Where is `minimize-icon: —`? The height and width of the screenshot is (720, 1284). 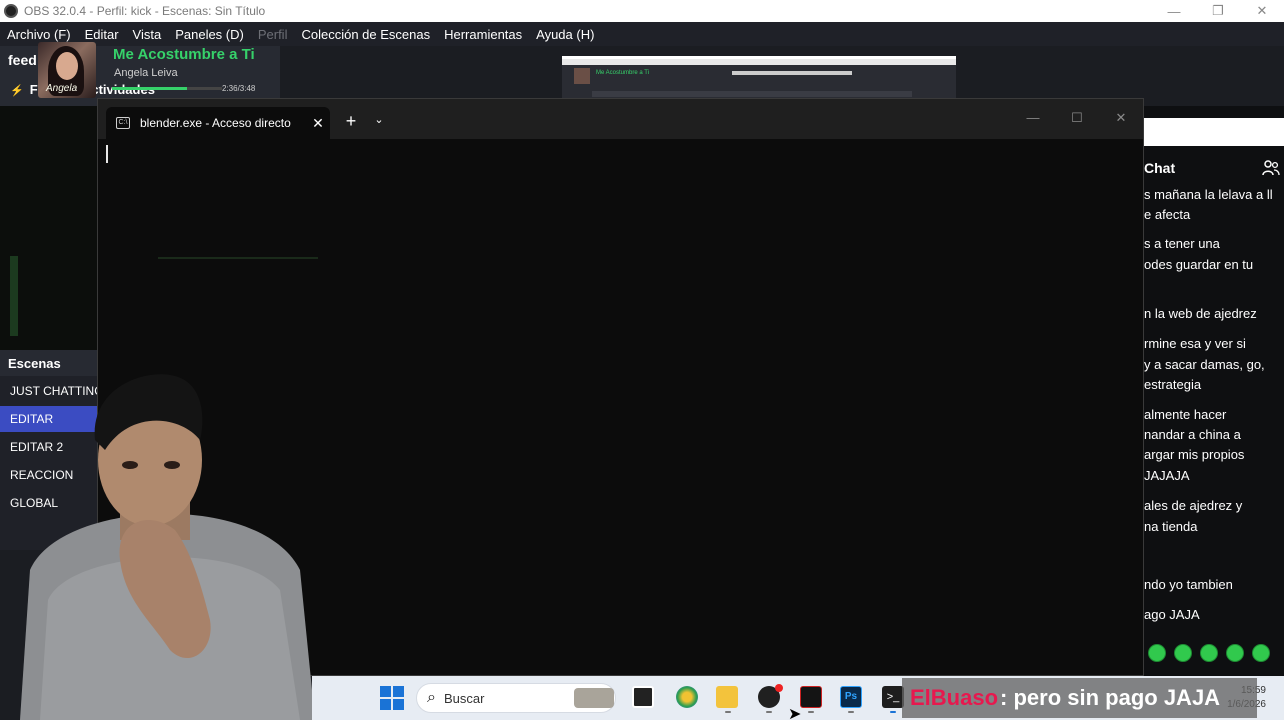
minimize-icon: — is located at coordinates (1174, 11).